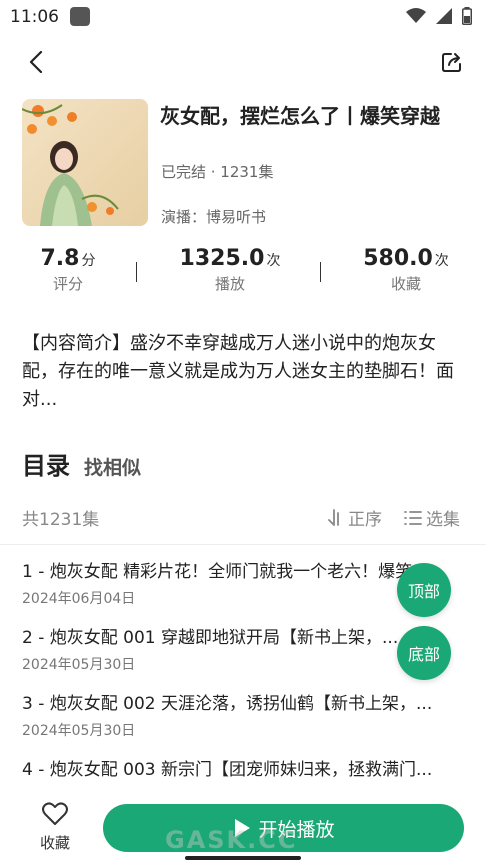 This screenshot has height=864, width=486. I want to click on stat-favorites-unit: 次, so click(441, 261).